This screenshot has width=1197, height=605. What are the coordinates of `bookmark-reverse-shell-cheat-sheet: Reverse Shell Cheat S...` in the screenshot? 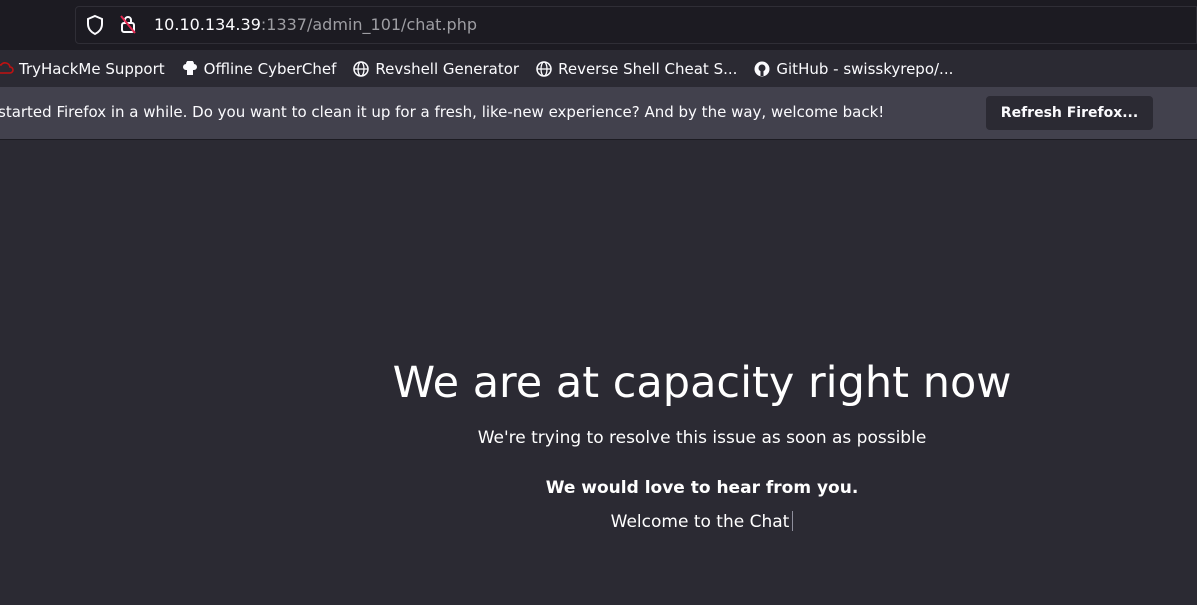 It's located at (636, 69).